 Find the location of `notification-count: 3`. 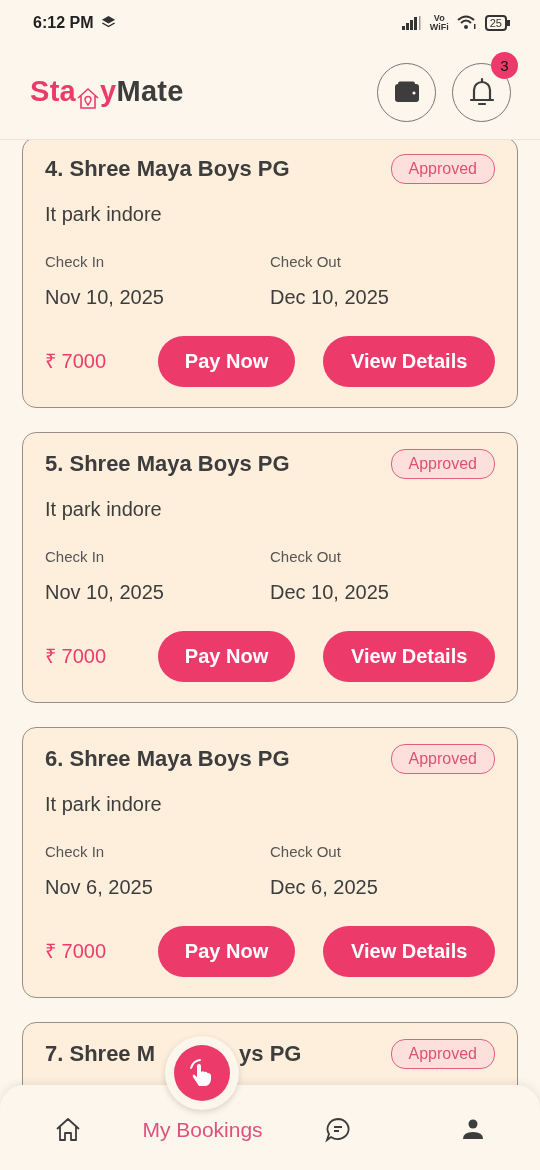

notification-count: 3 is located at coordinates (504, 65).